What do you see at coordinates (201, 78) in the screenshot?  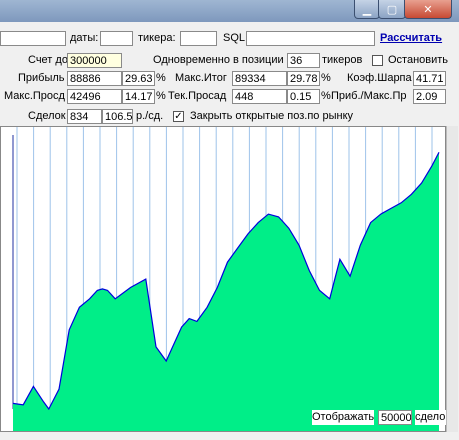 I see `max-total-label: Макс.Итог` at bounding box center [201, 78].